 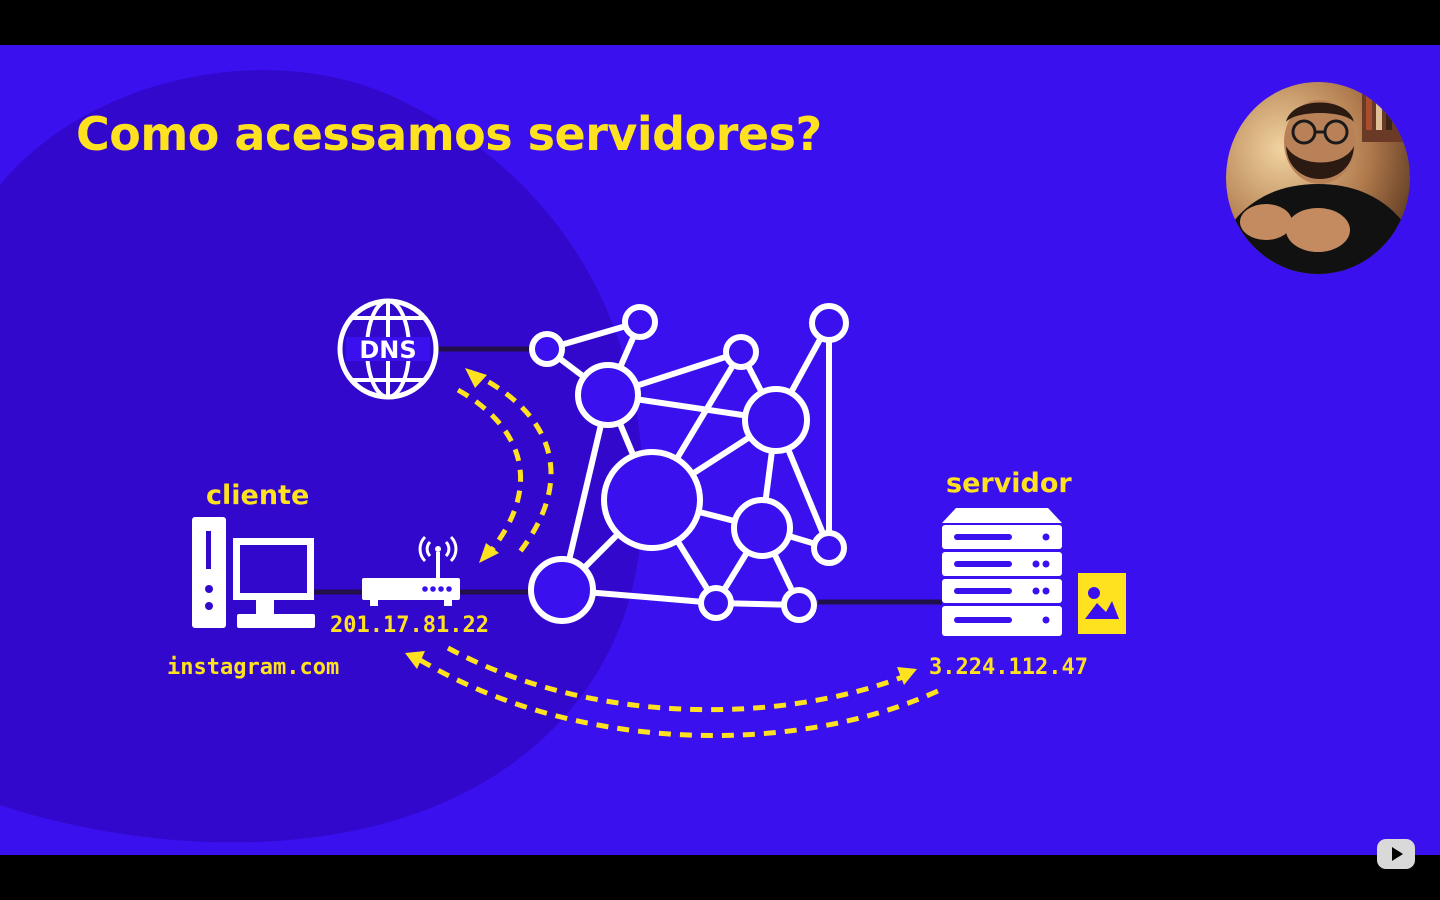 What do you see at coordinates (1008, 667) in the screenshot?
I see `server-ip: 3.224.112.47` at bounding box center [1008, 667].